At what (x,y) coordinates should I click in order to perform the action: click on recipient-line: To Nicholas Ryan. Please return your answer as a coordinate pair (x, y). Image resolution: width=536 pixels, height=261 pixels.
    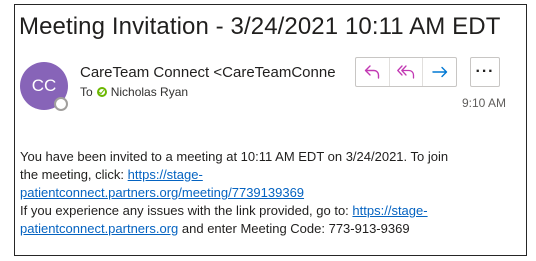
    Looking at the image, I should click on (134, 92).